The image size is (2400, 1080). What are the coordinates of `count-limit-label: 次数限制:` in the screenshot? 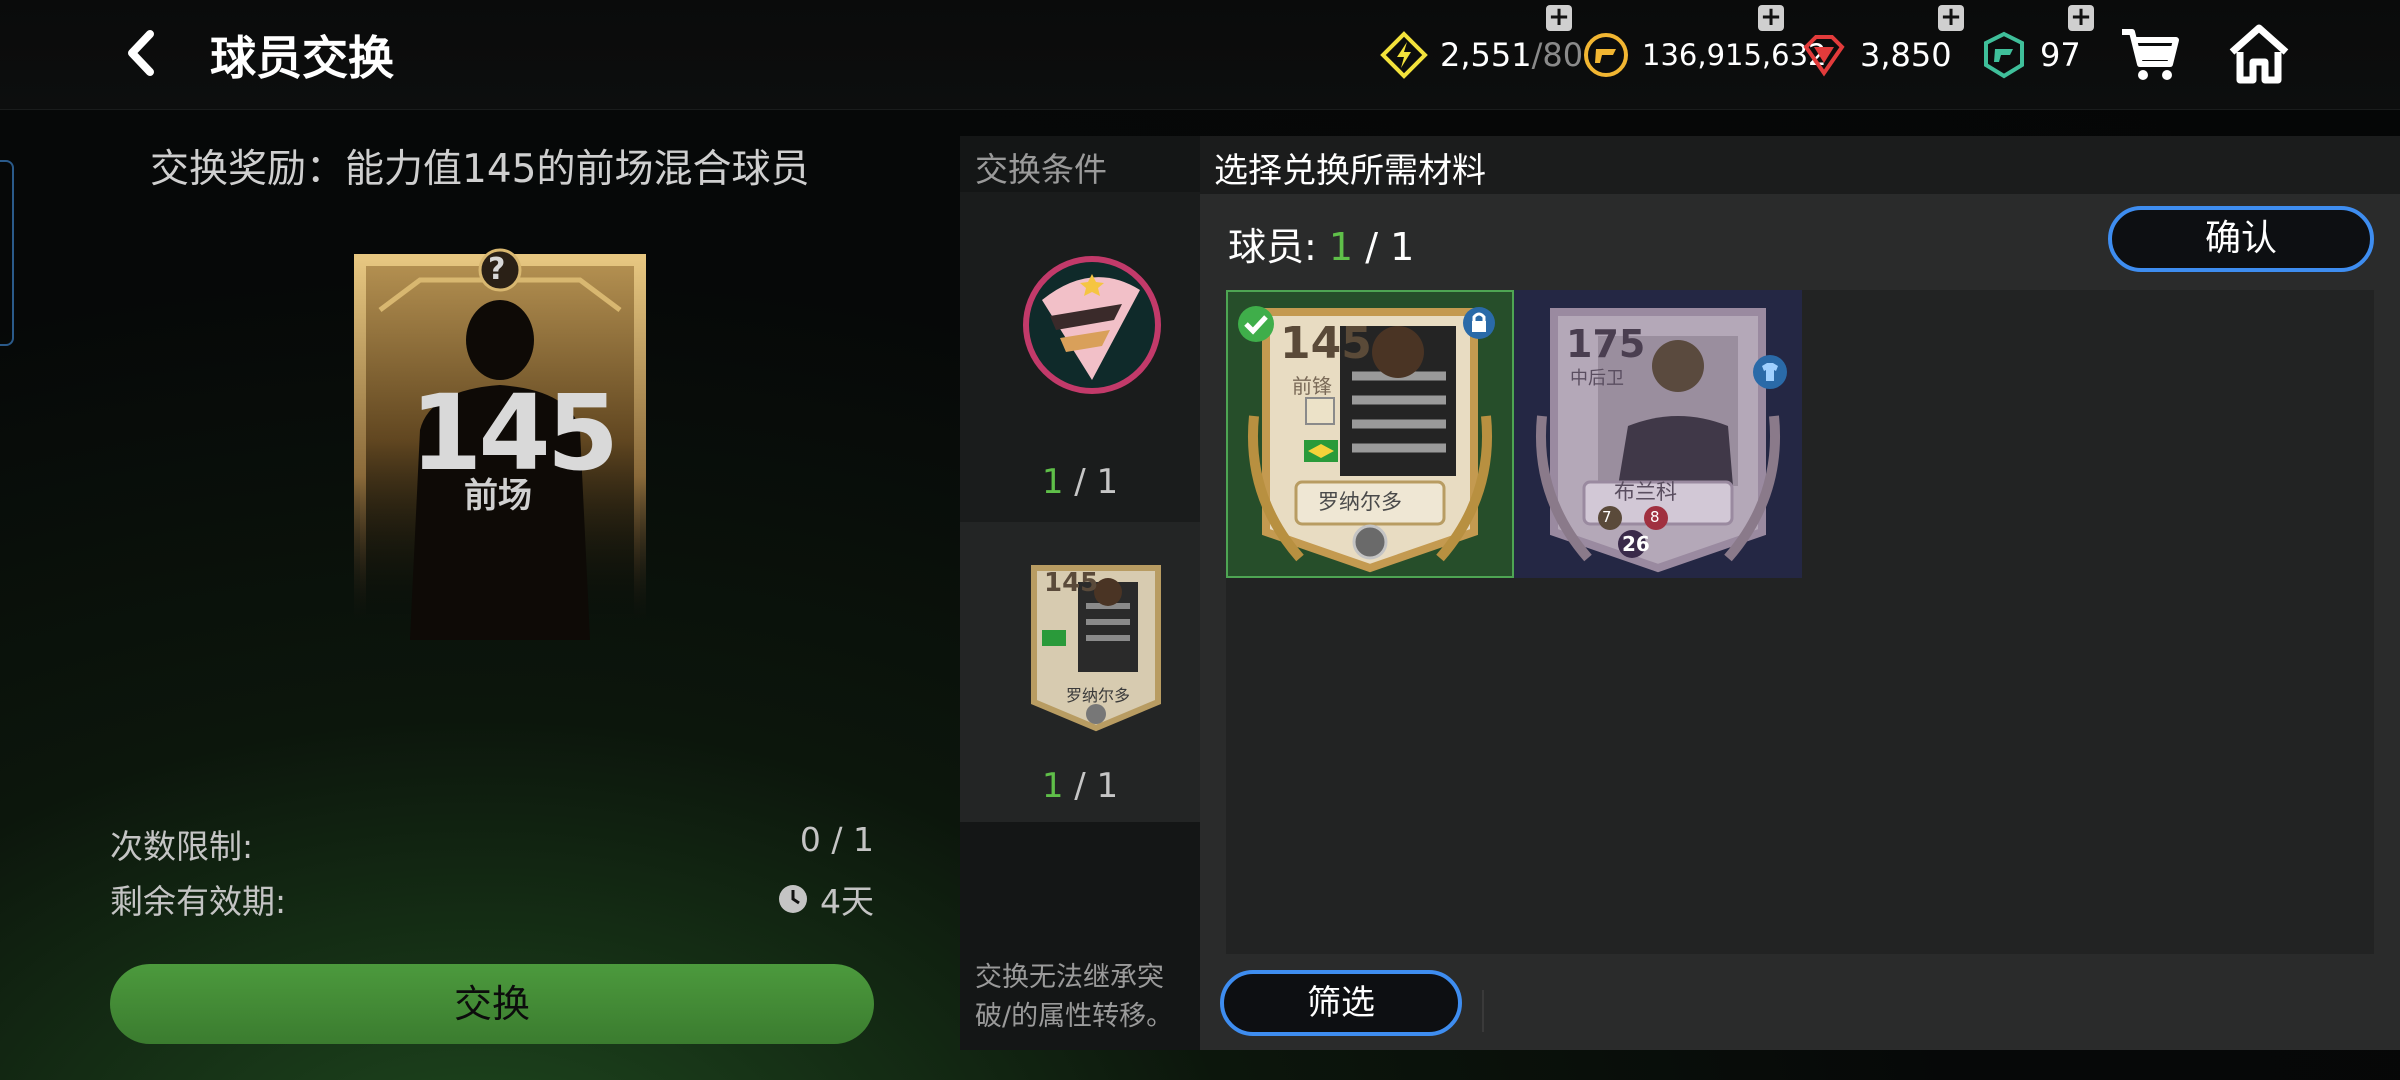 It's located at (182, 846).